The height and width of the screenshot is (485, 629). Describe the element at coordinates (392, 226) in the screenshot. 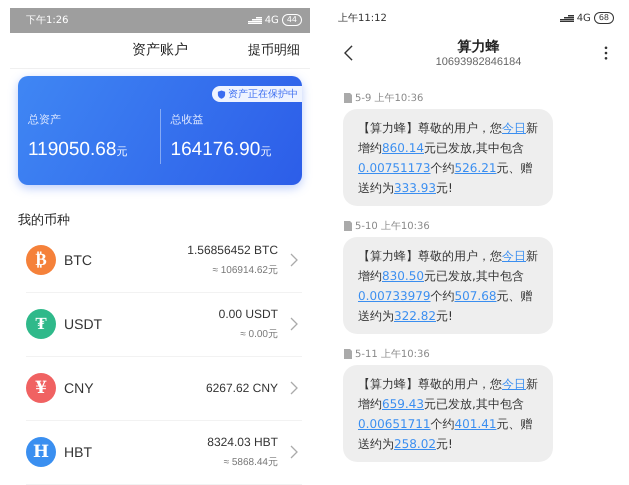

I see `message-time: 5-10 上午10:36` at that location.